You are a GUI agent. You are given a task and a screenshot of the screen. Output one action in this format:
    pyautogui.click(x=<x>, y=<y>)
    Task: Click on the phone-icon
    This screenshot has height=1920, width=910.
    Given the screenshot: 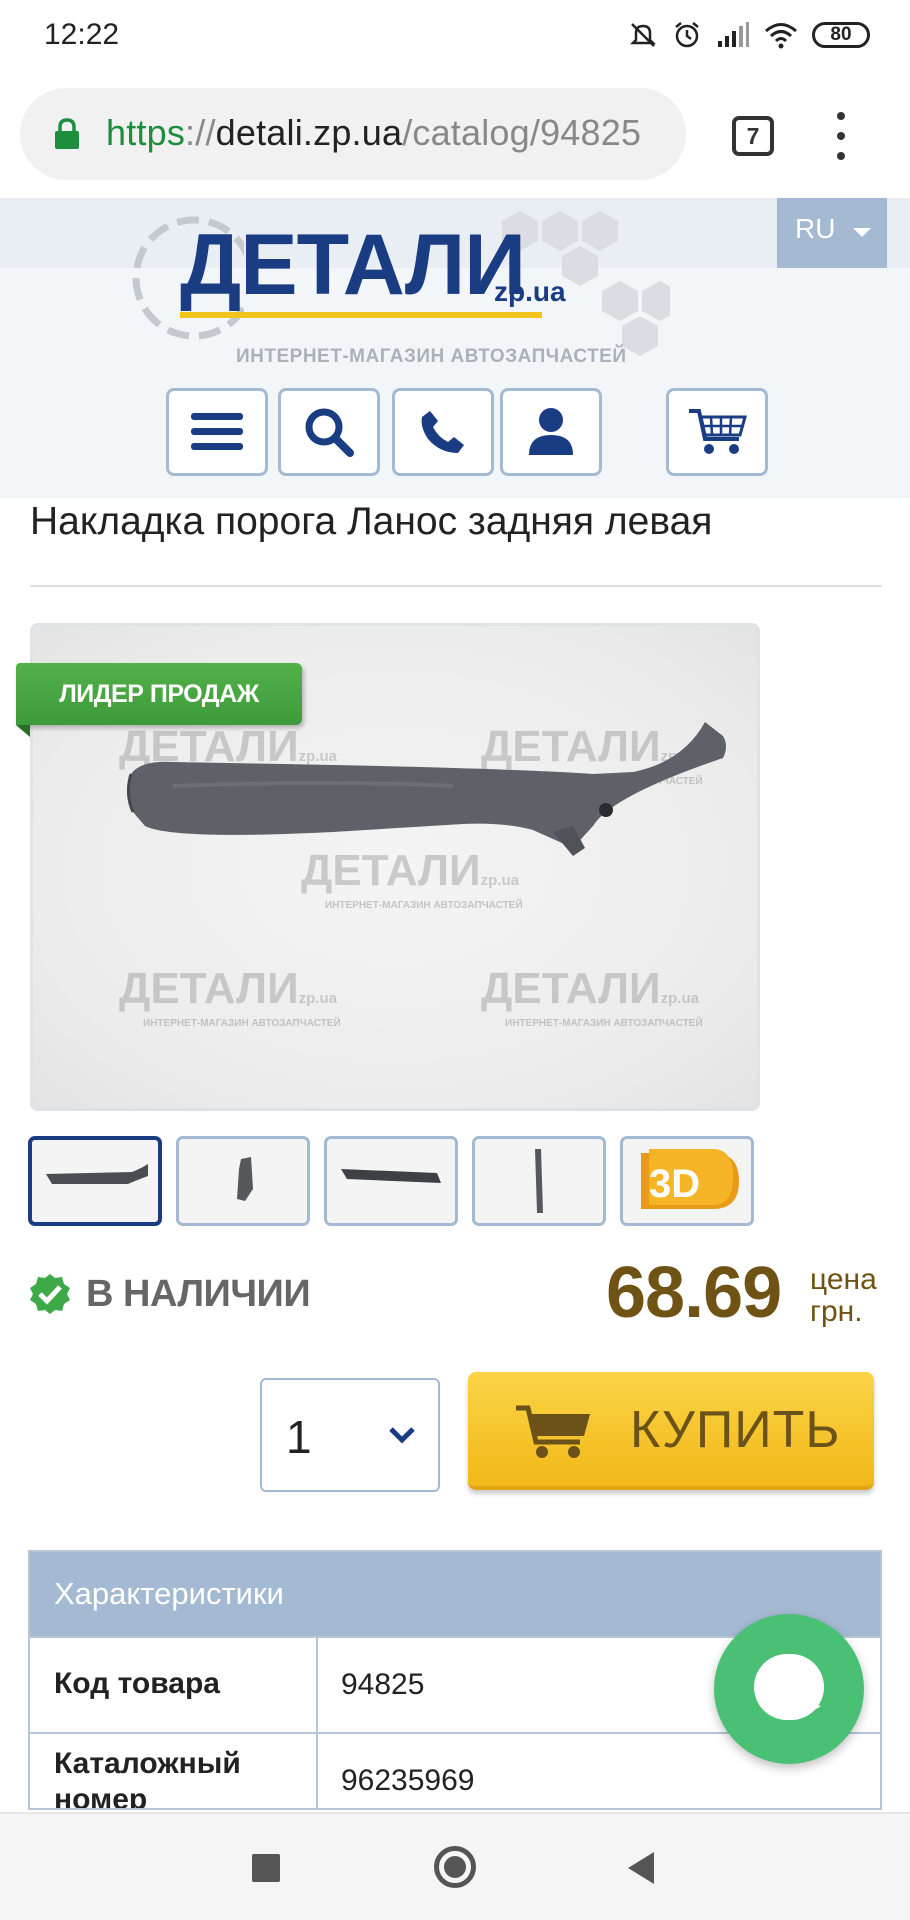 What is the action you would take?
    pyautogui.click(x=442, y=432)
    